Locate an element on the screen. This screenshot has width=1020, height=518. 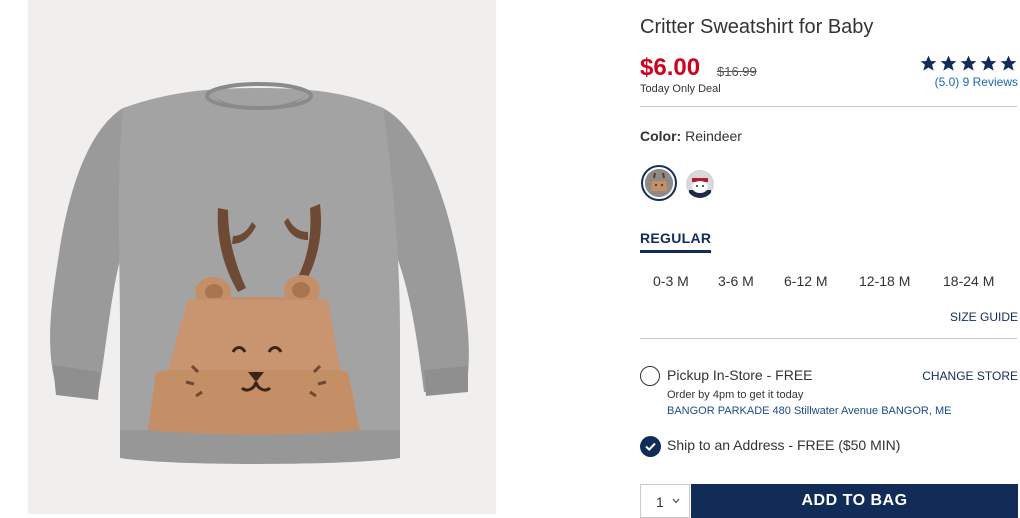
size-guide-link: SIZE GUIDE is located at coordinates (984, 317).